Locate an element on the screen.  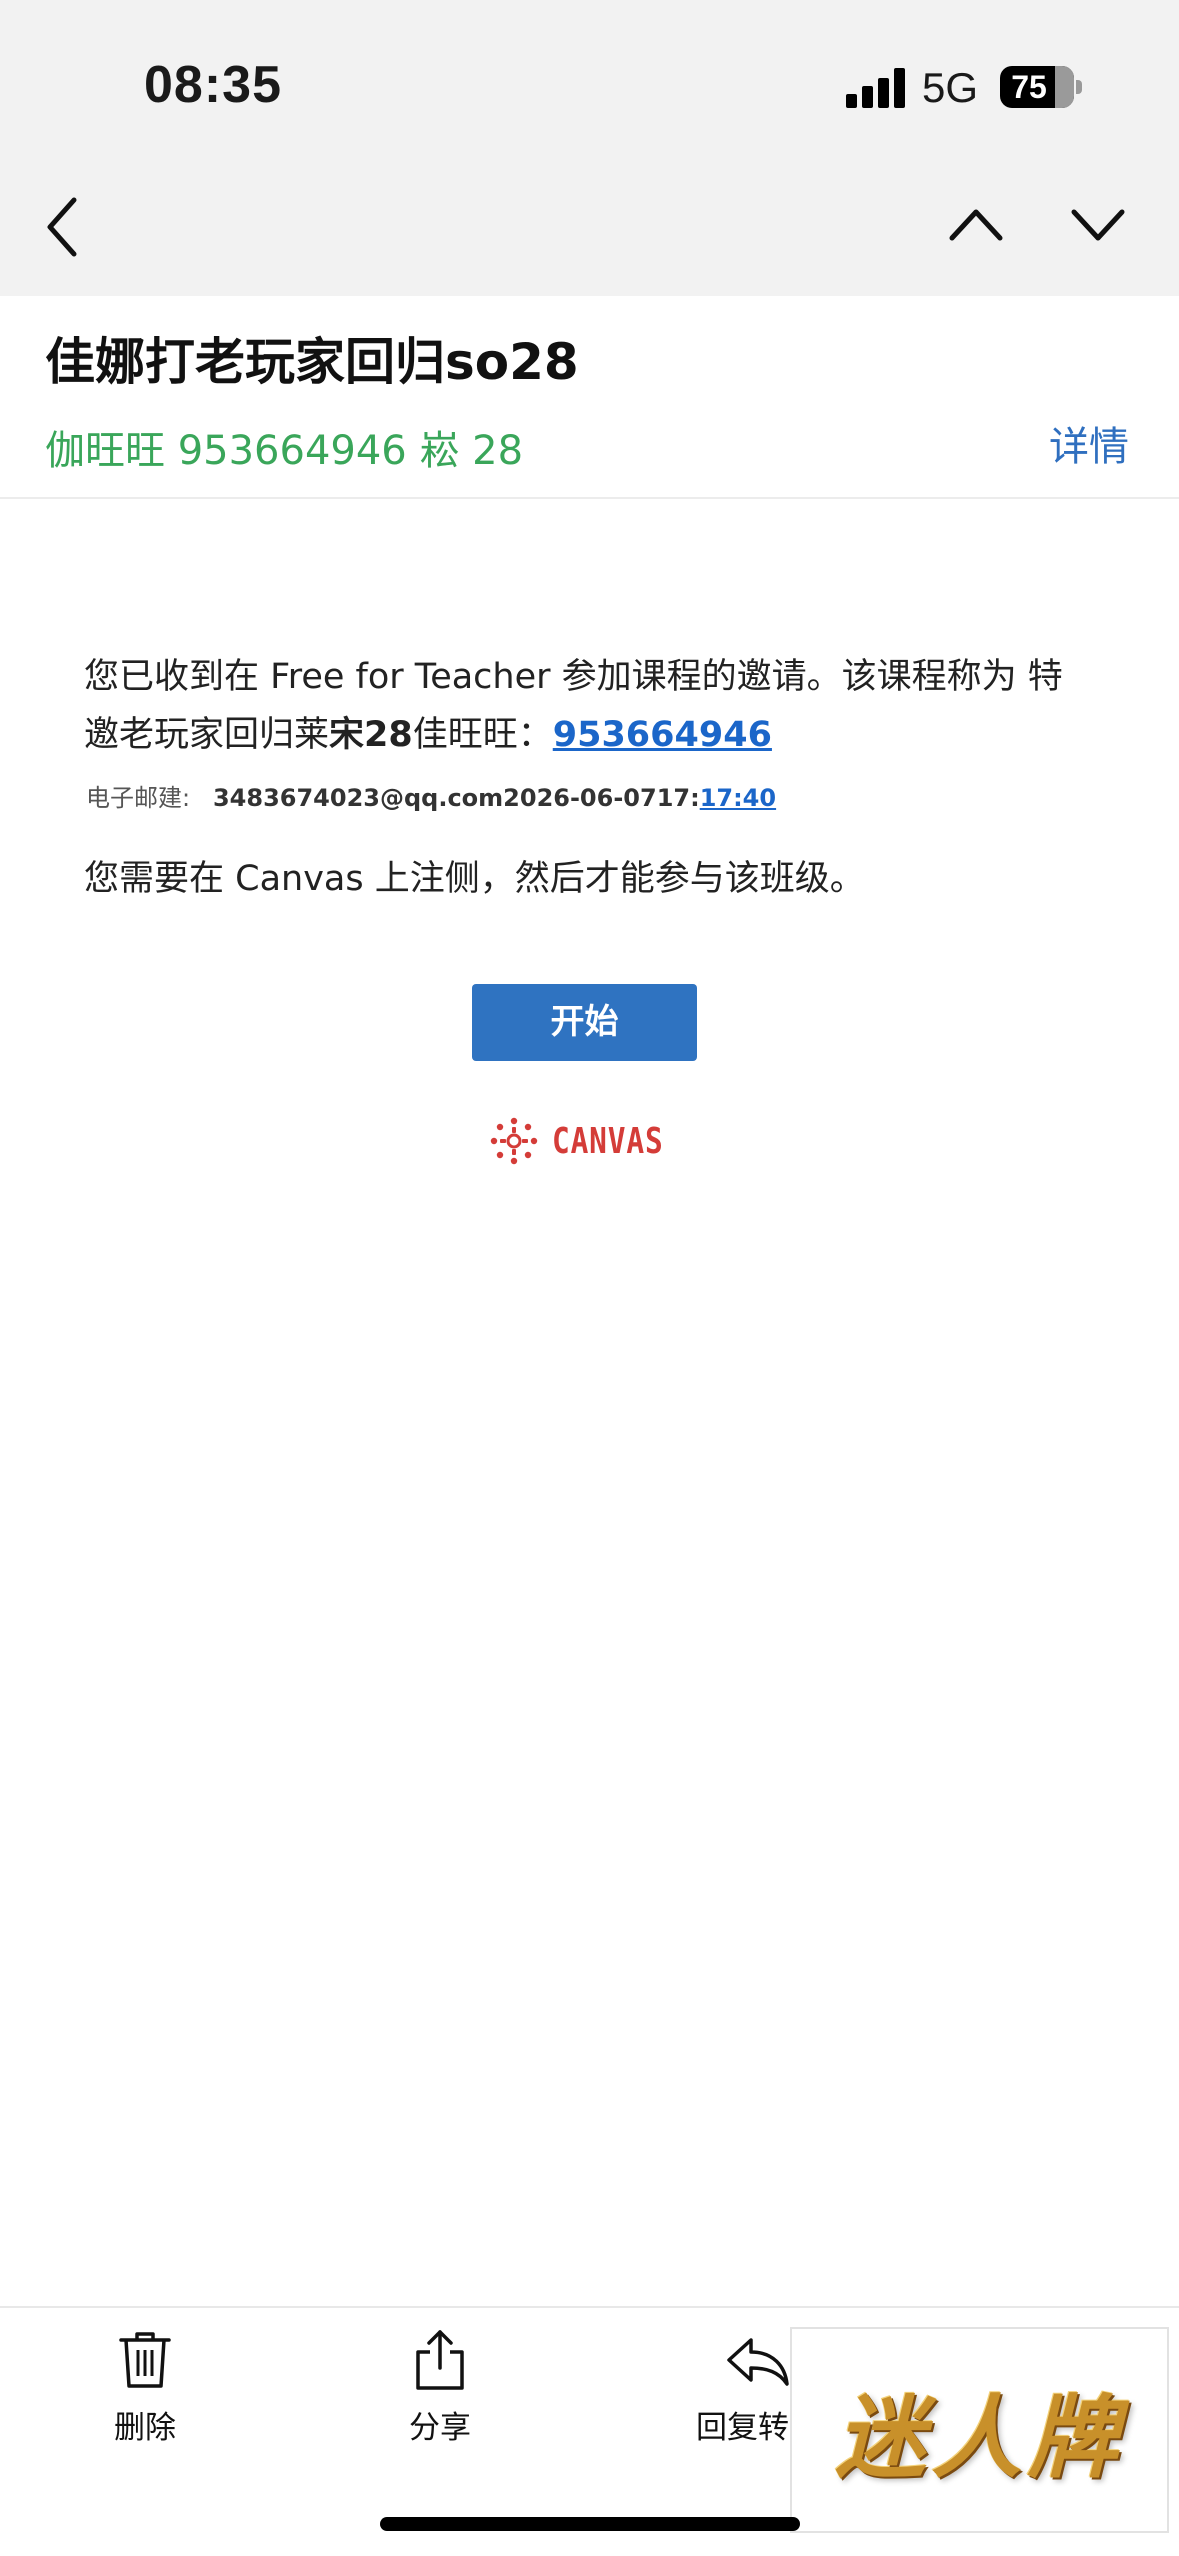
chevron-down-icon is located at coordinates (1098, 224).